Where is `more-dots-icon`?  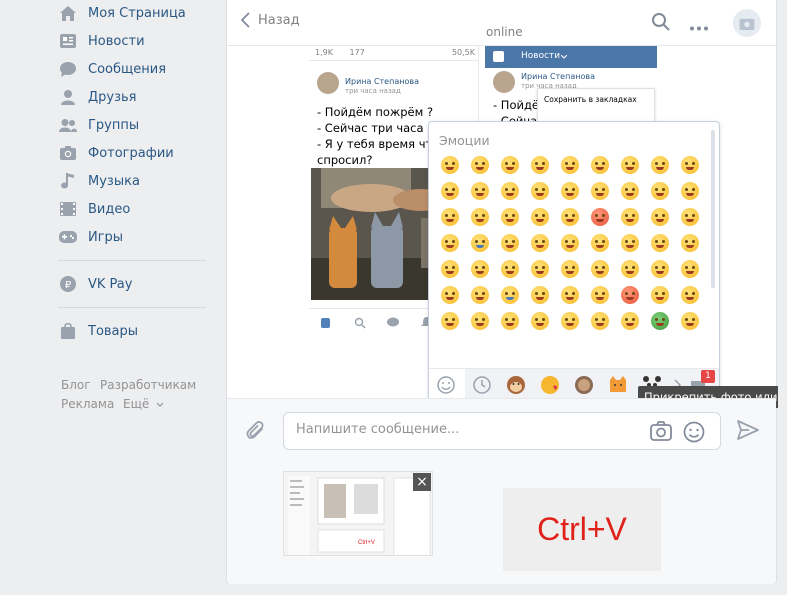
more-dots-icon is located at coordinates (699, 27).